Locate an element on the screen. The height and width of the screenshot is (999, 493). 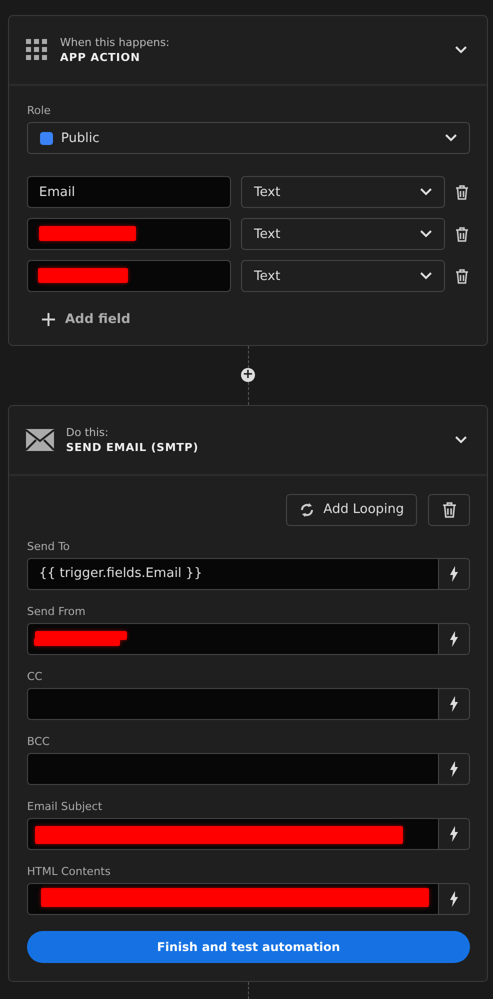
loop-icon is located at coordinates (307, 510).